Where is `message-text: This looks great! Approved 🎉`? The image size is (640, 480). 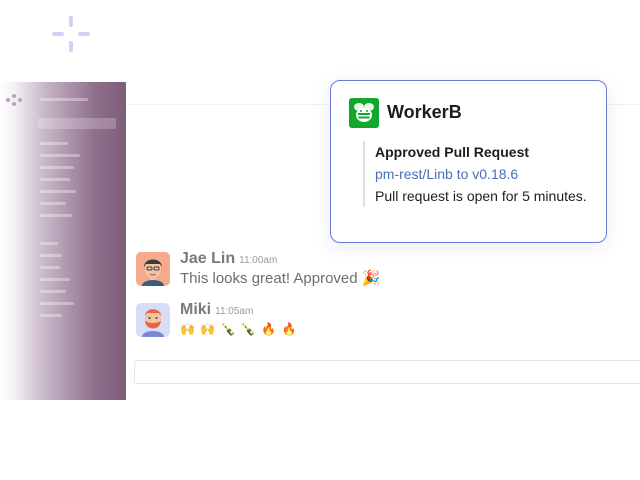 message-text: This looks great! Approved 🎉 is located at coordinates (280, 278).